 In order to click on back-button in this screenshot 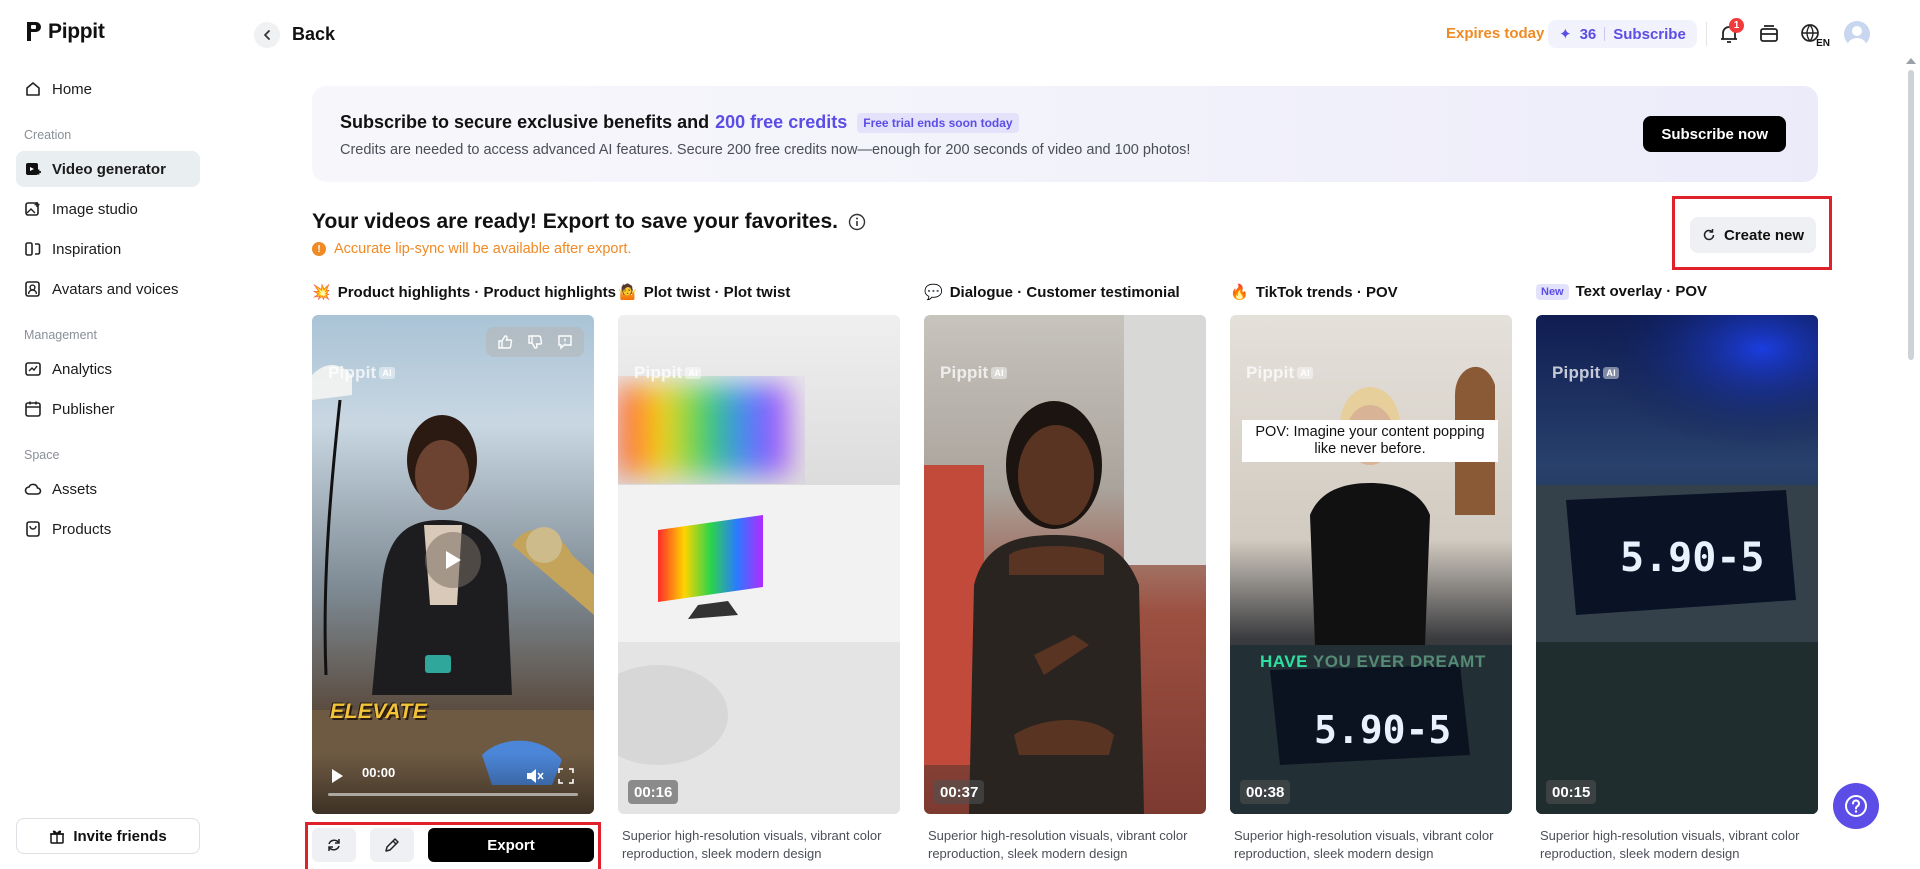, I will do `click(267, 35)`.